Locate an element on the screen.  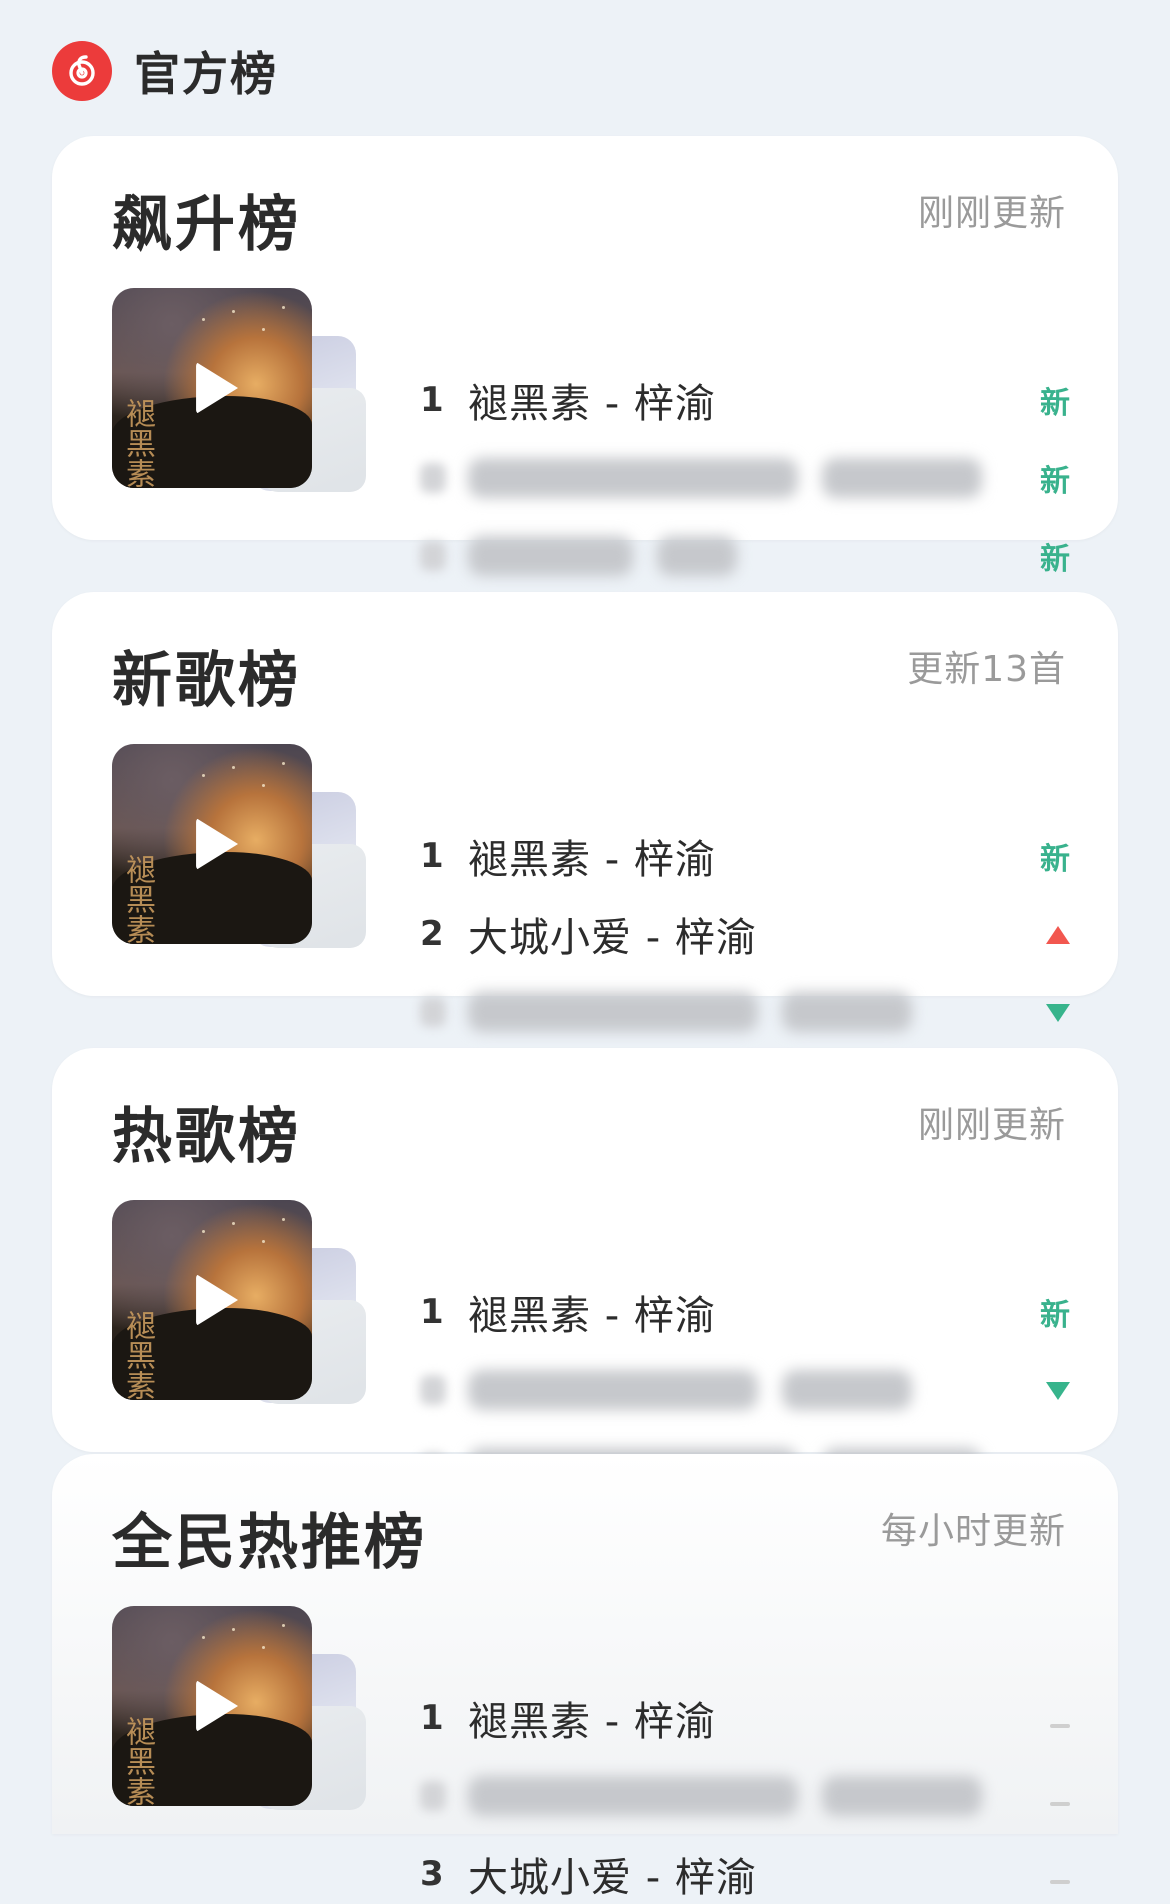
song-rank: 2 is located at coordinates (432, 934).